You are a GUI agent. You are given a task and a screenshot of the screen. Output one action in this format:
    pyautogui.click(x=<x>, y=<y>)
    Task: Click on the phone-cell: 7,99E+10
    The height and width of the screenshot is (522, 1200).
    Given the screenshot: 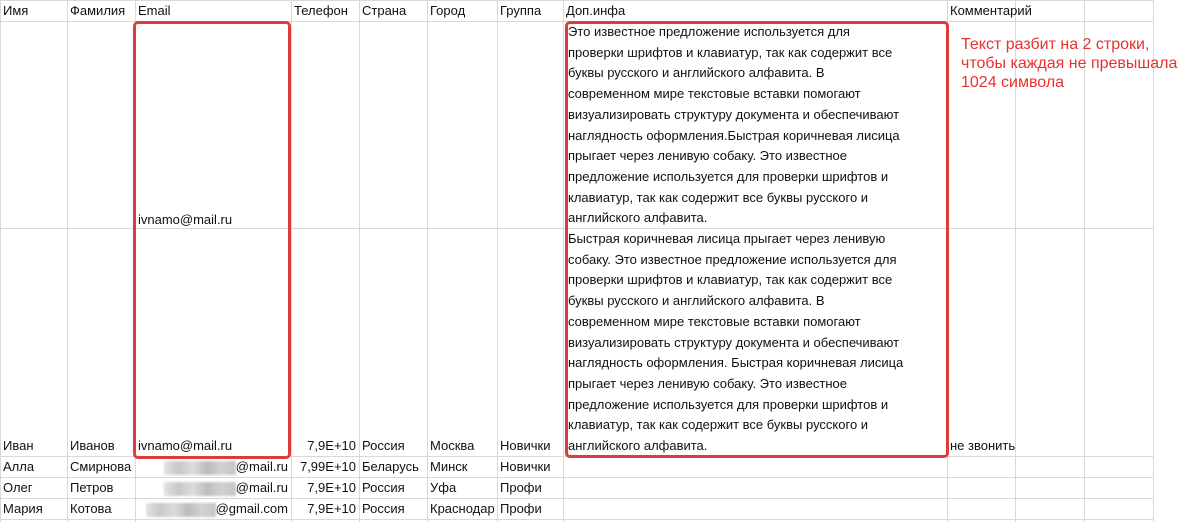 What is the action you would take?
    pyautogui.click(x=325, y=467)
    